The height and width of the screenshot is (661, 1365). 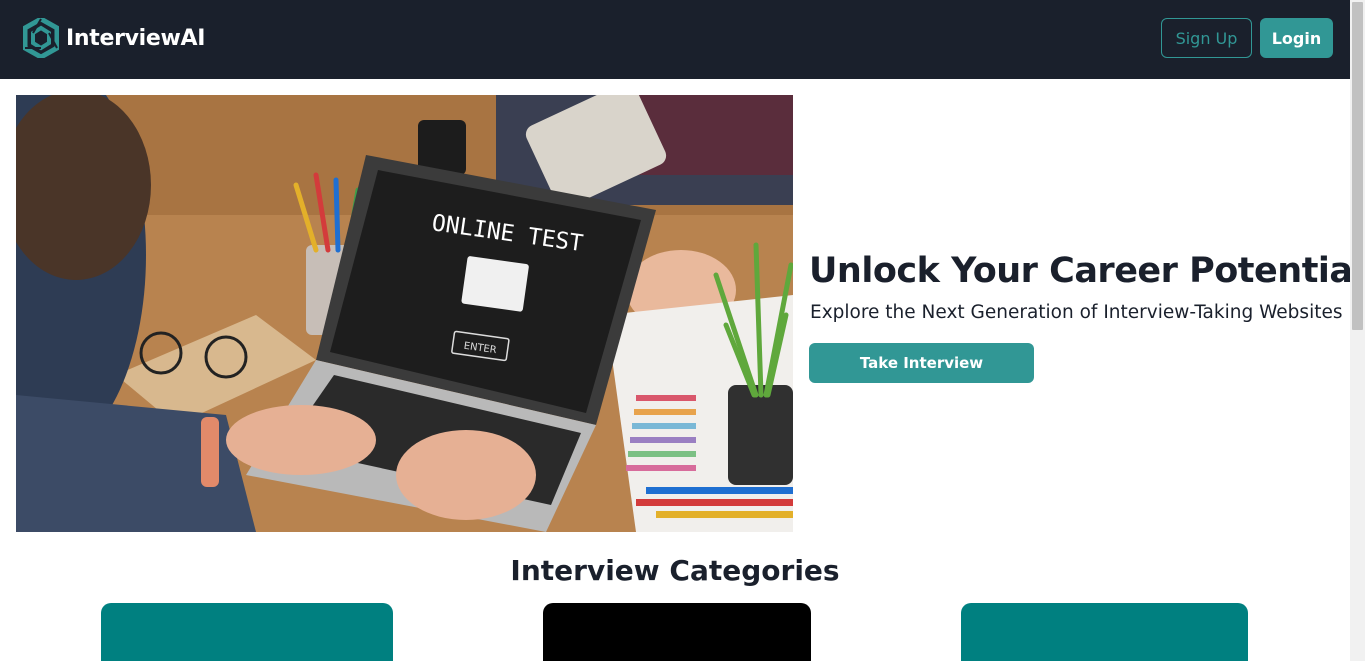 I want to click on hero-title: Unlock Your Career Potential, so click(x=1087, y=271).